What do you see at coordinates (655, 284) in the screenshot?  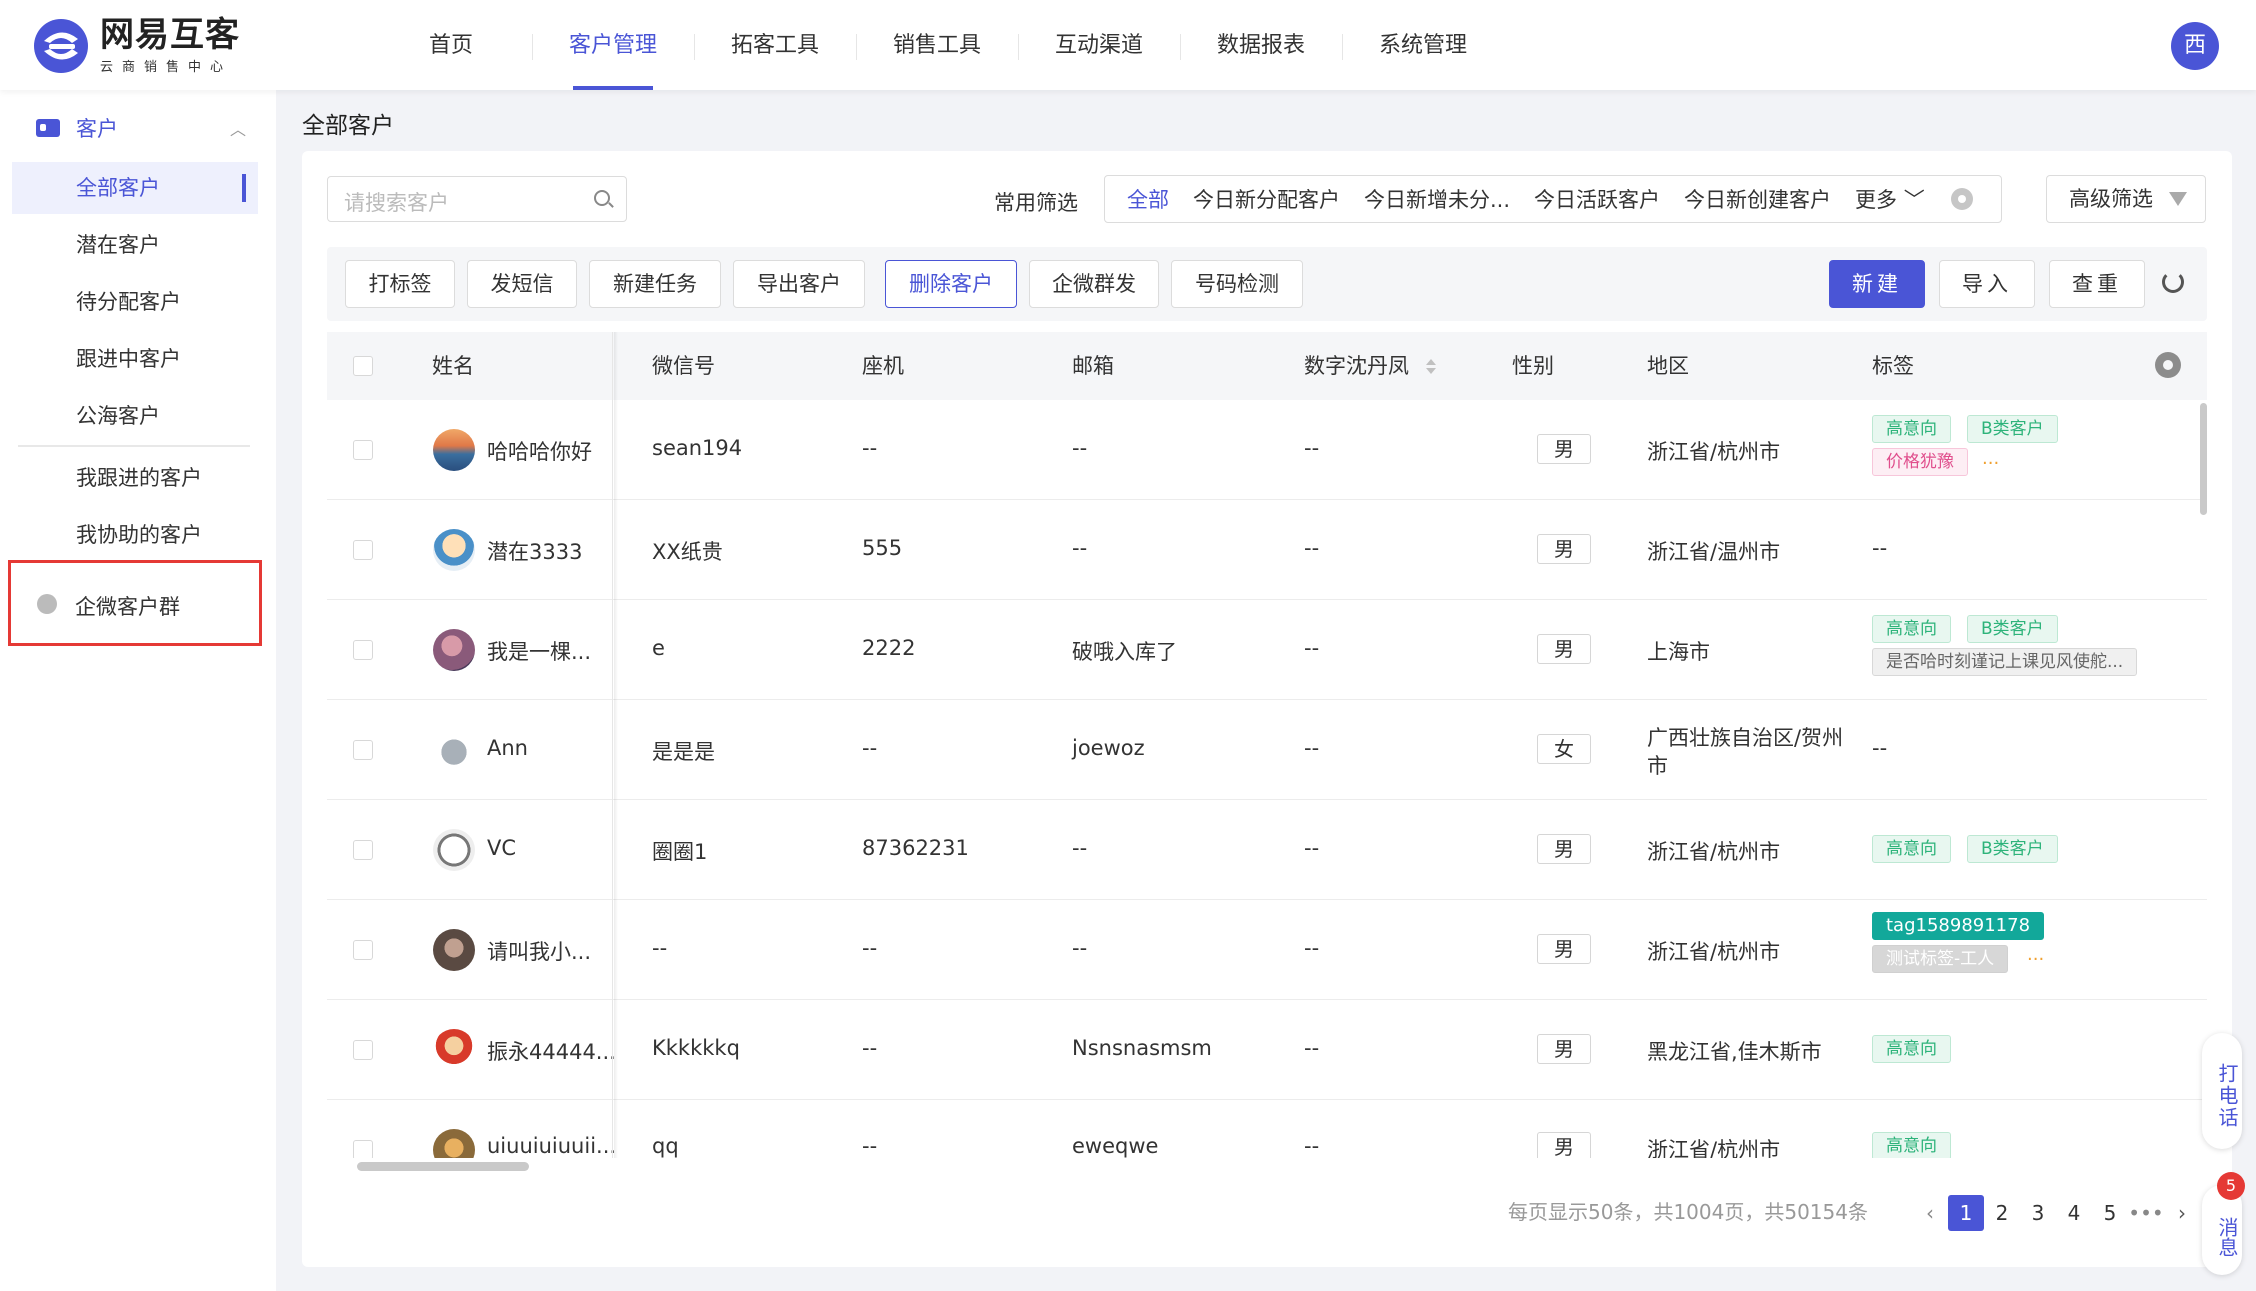 I see `new-task-button: 新建任务` at bounding box center [655, 284].